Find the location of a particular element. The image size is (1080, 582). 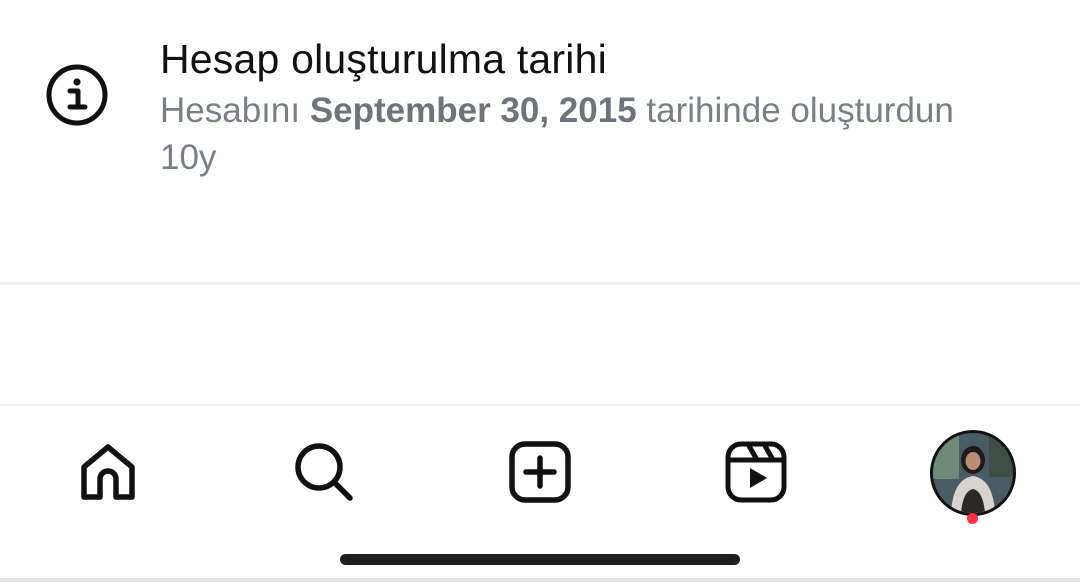

tab-home is located at coordinates (108, 472).